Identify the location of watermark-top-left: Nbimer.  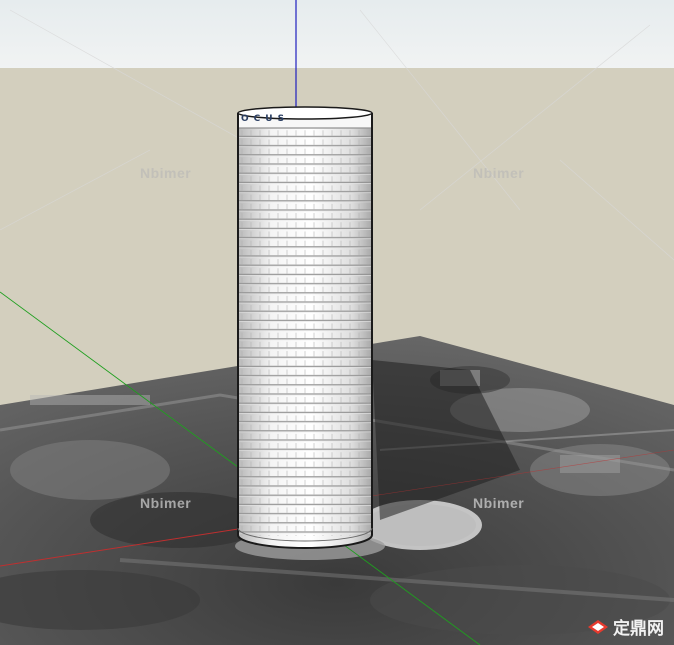
(166, 173).